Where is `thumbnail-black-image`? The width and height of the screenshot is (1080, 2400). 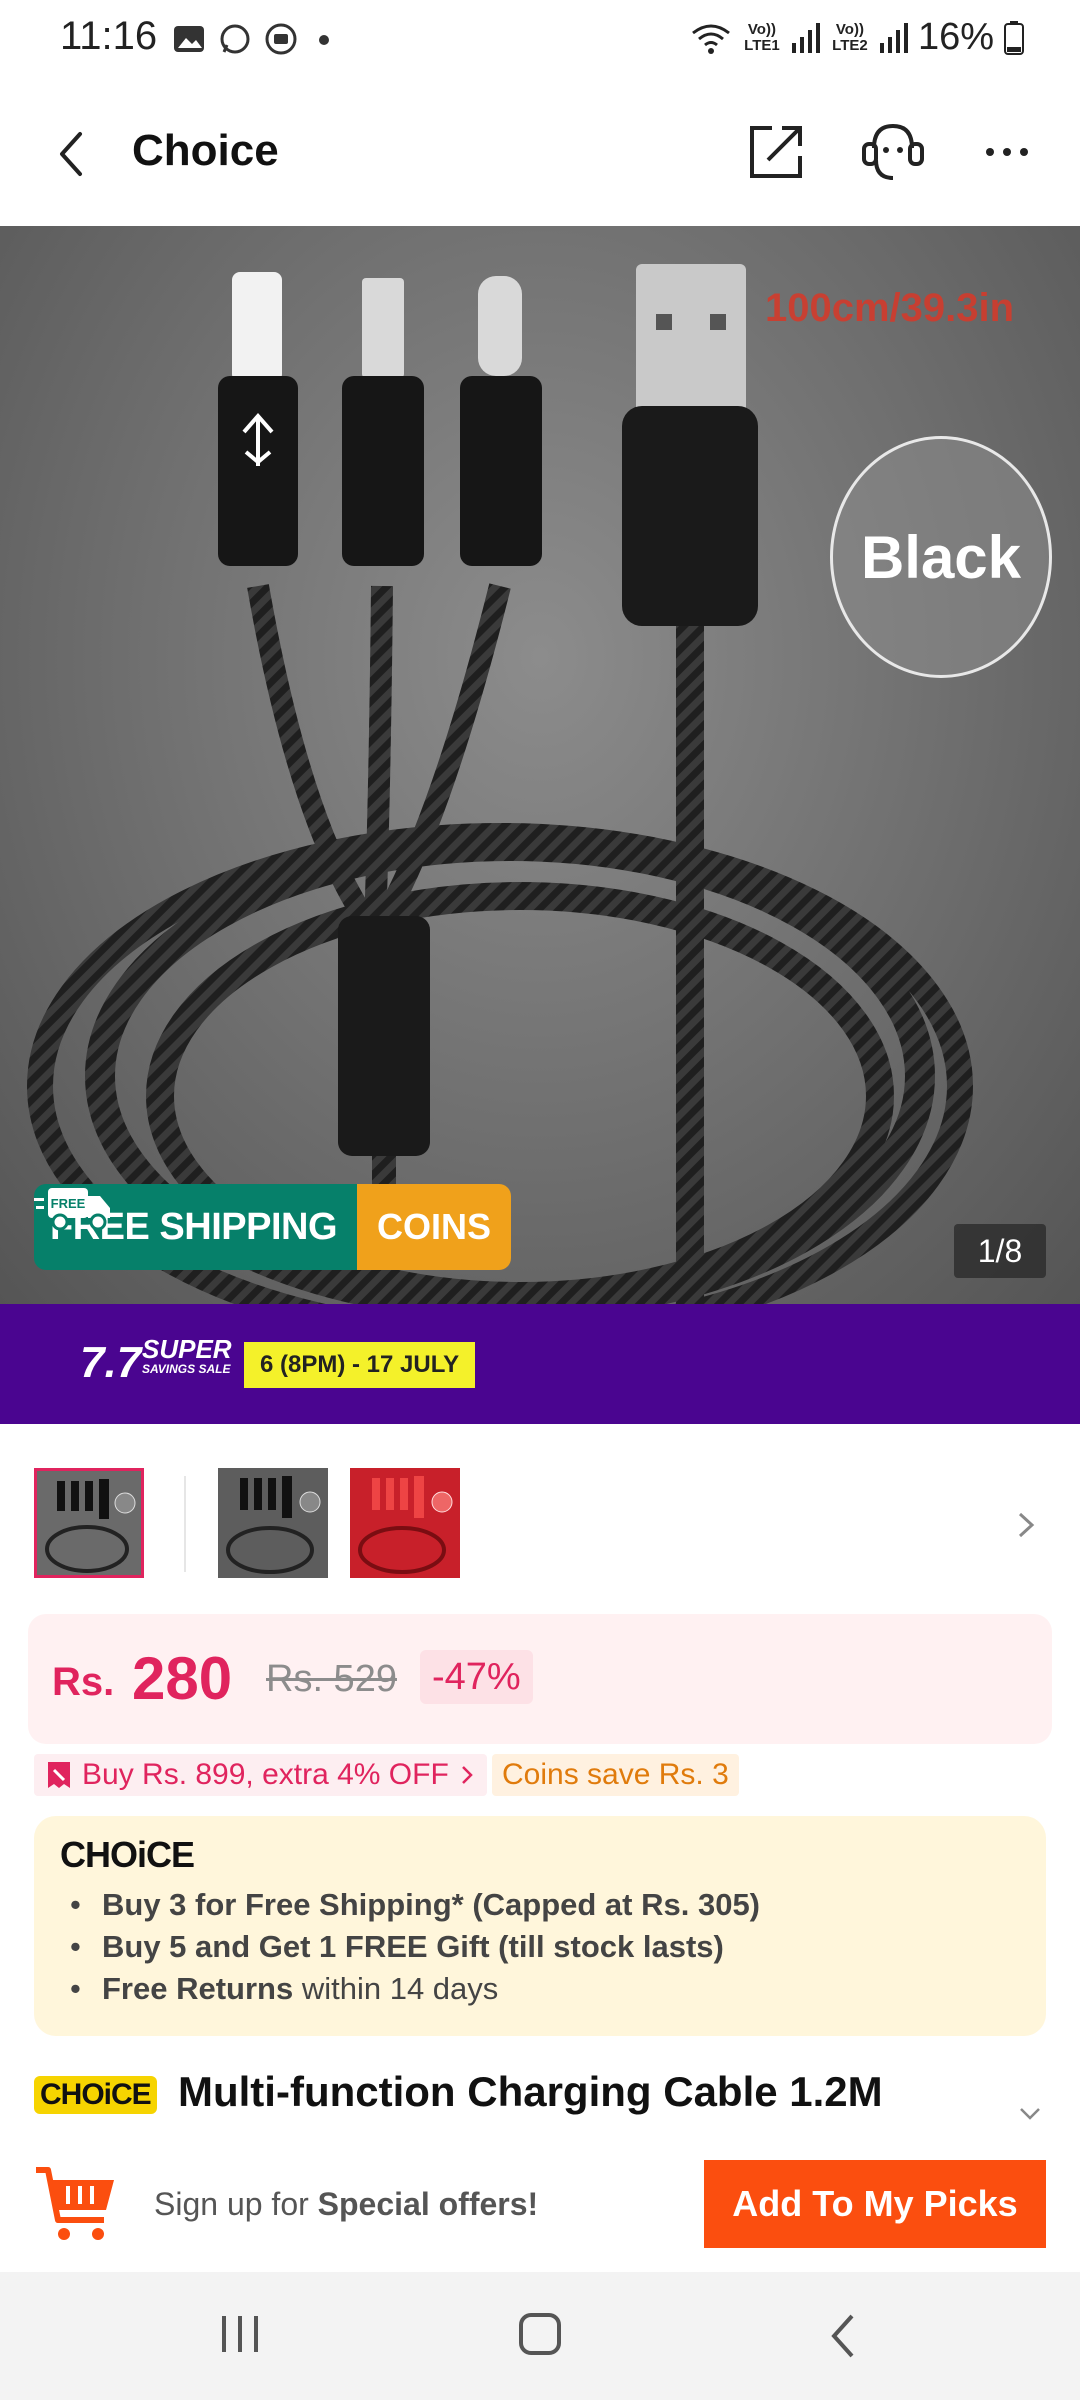
thumbnail-black-image is located at coordinates (89, 1523).